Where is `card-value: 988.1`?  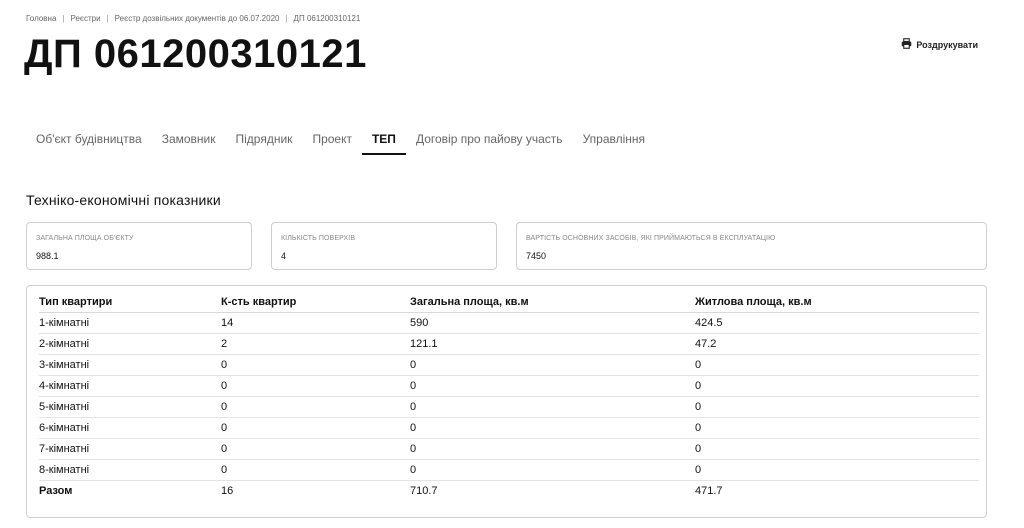
card-value: 988.1 is located at coordinates (47, 256).